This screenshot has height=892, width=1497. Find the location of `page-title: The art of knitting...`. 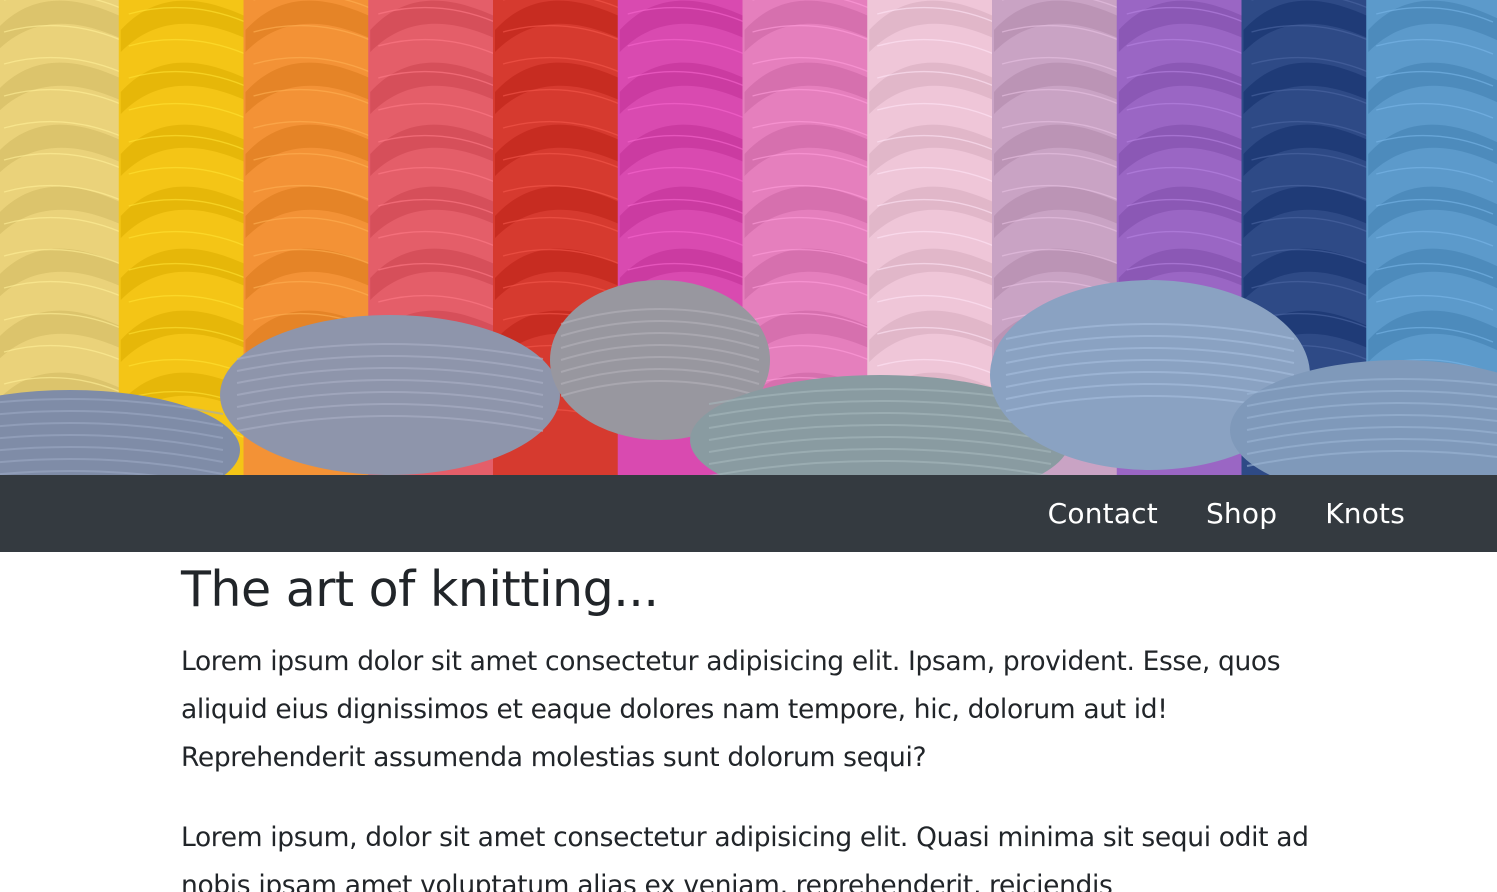

page-title: The art of knitting... is located at coordinates (420, 589).